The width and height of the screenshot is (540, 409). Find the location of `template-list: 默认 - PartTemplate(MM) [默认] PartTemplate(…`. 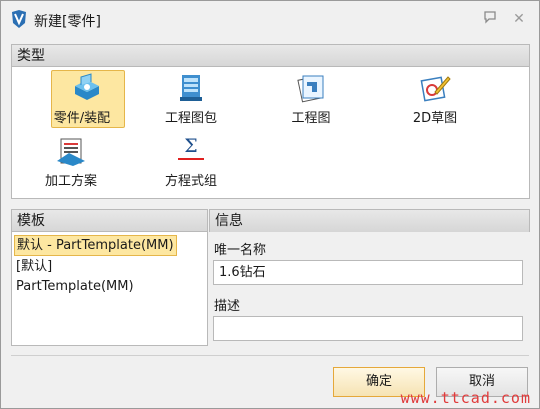

template-list: 默认 - PartTemplate(MM) [默认] PartTemplate(… is located at coordinates (109, 288).